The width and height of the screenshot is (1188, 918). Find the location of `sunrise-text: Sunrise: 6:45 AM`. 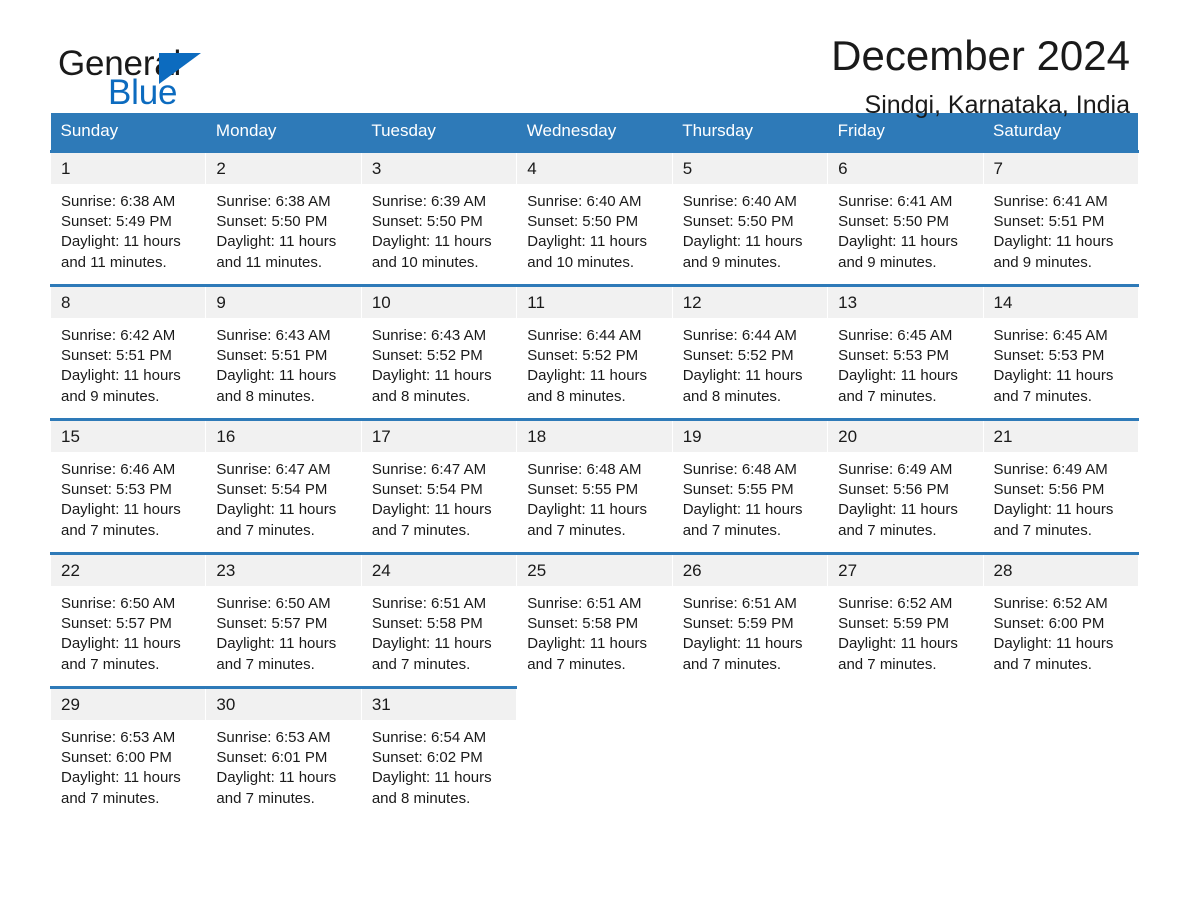

sunrise-text: Sunrise: 6:45 AM is located at coordinates (895, 335).